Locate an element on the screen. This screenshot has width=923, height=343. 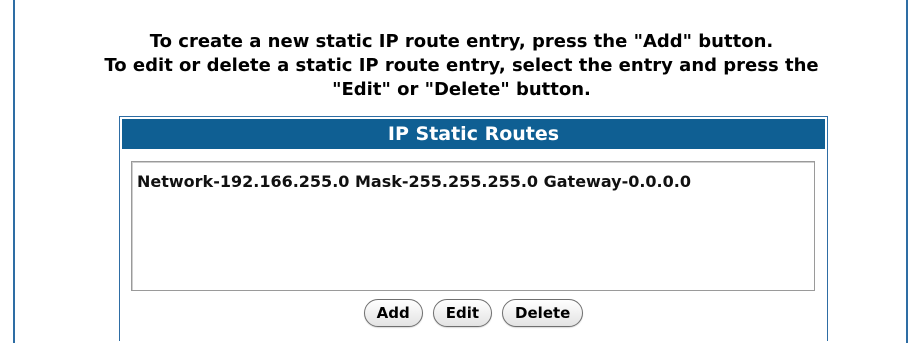
edit-button: Edit is located at coordinates (462, 313).